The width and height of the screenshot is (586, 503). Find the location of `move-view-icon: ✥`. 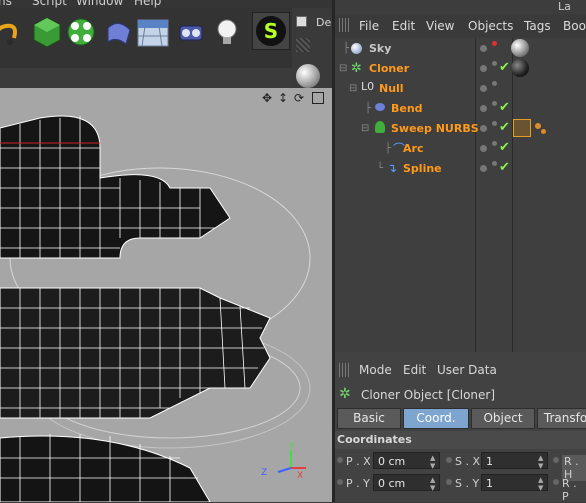

move-view-icon: ✥ is located at coordinates (267, 98).